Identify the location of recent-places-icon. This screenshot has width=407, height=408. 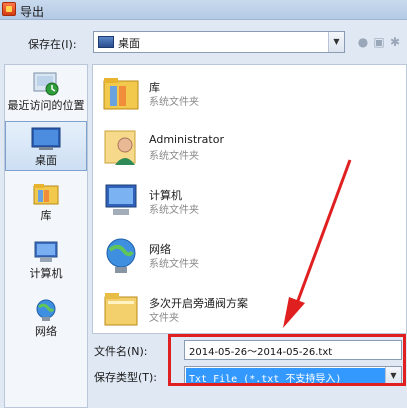
(46, 84).